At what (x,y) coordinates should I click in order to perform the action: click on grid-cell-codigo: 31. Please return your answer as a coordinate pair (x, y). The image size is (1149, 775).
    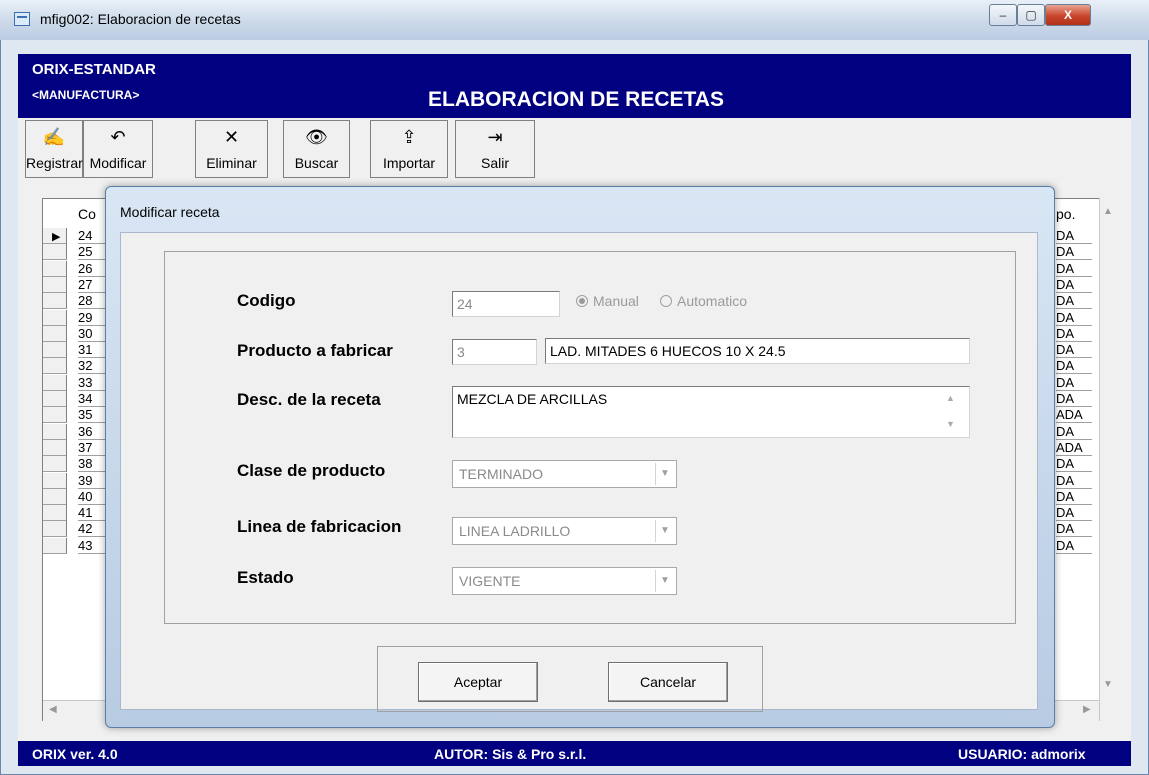
    Looking at the image, I should click on (93, 350).